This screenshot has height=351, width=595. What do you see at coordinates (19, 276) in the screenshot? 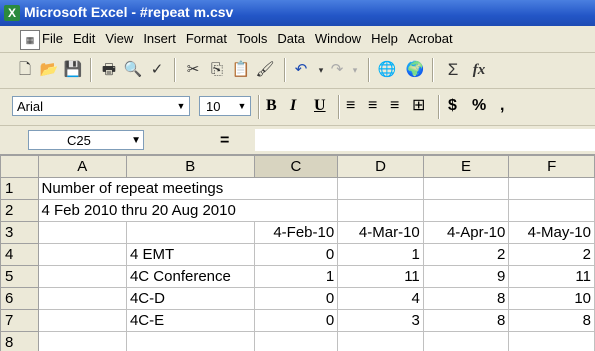
I see `row-header: 5` at bounding box center [19, 276].